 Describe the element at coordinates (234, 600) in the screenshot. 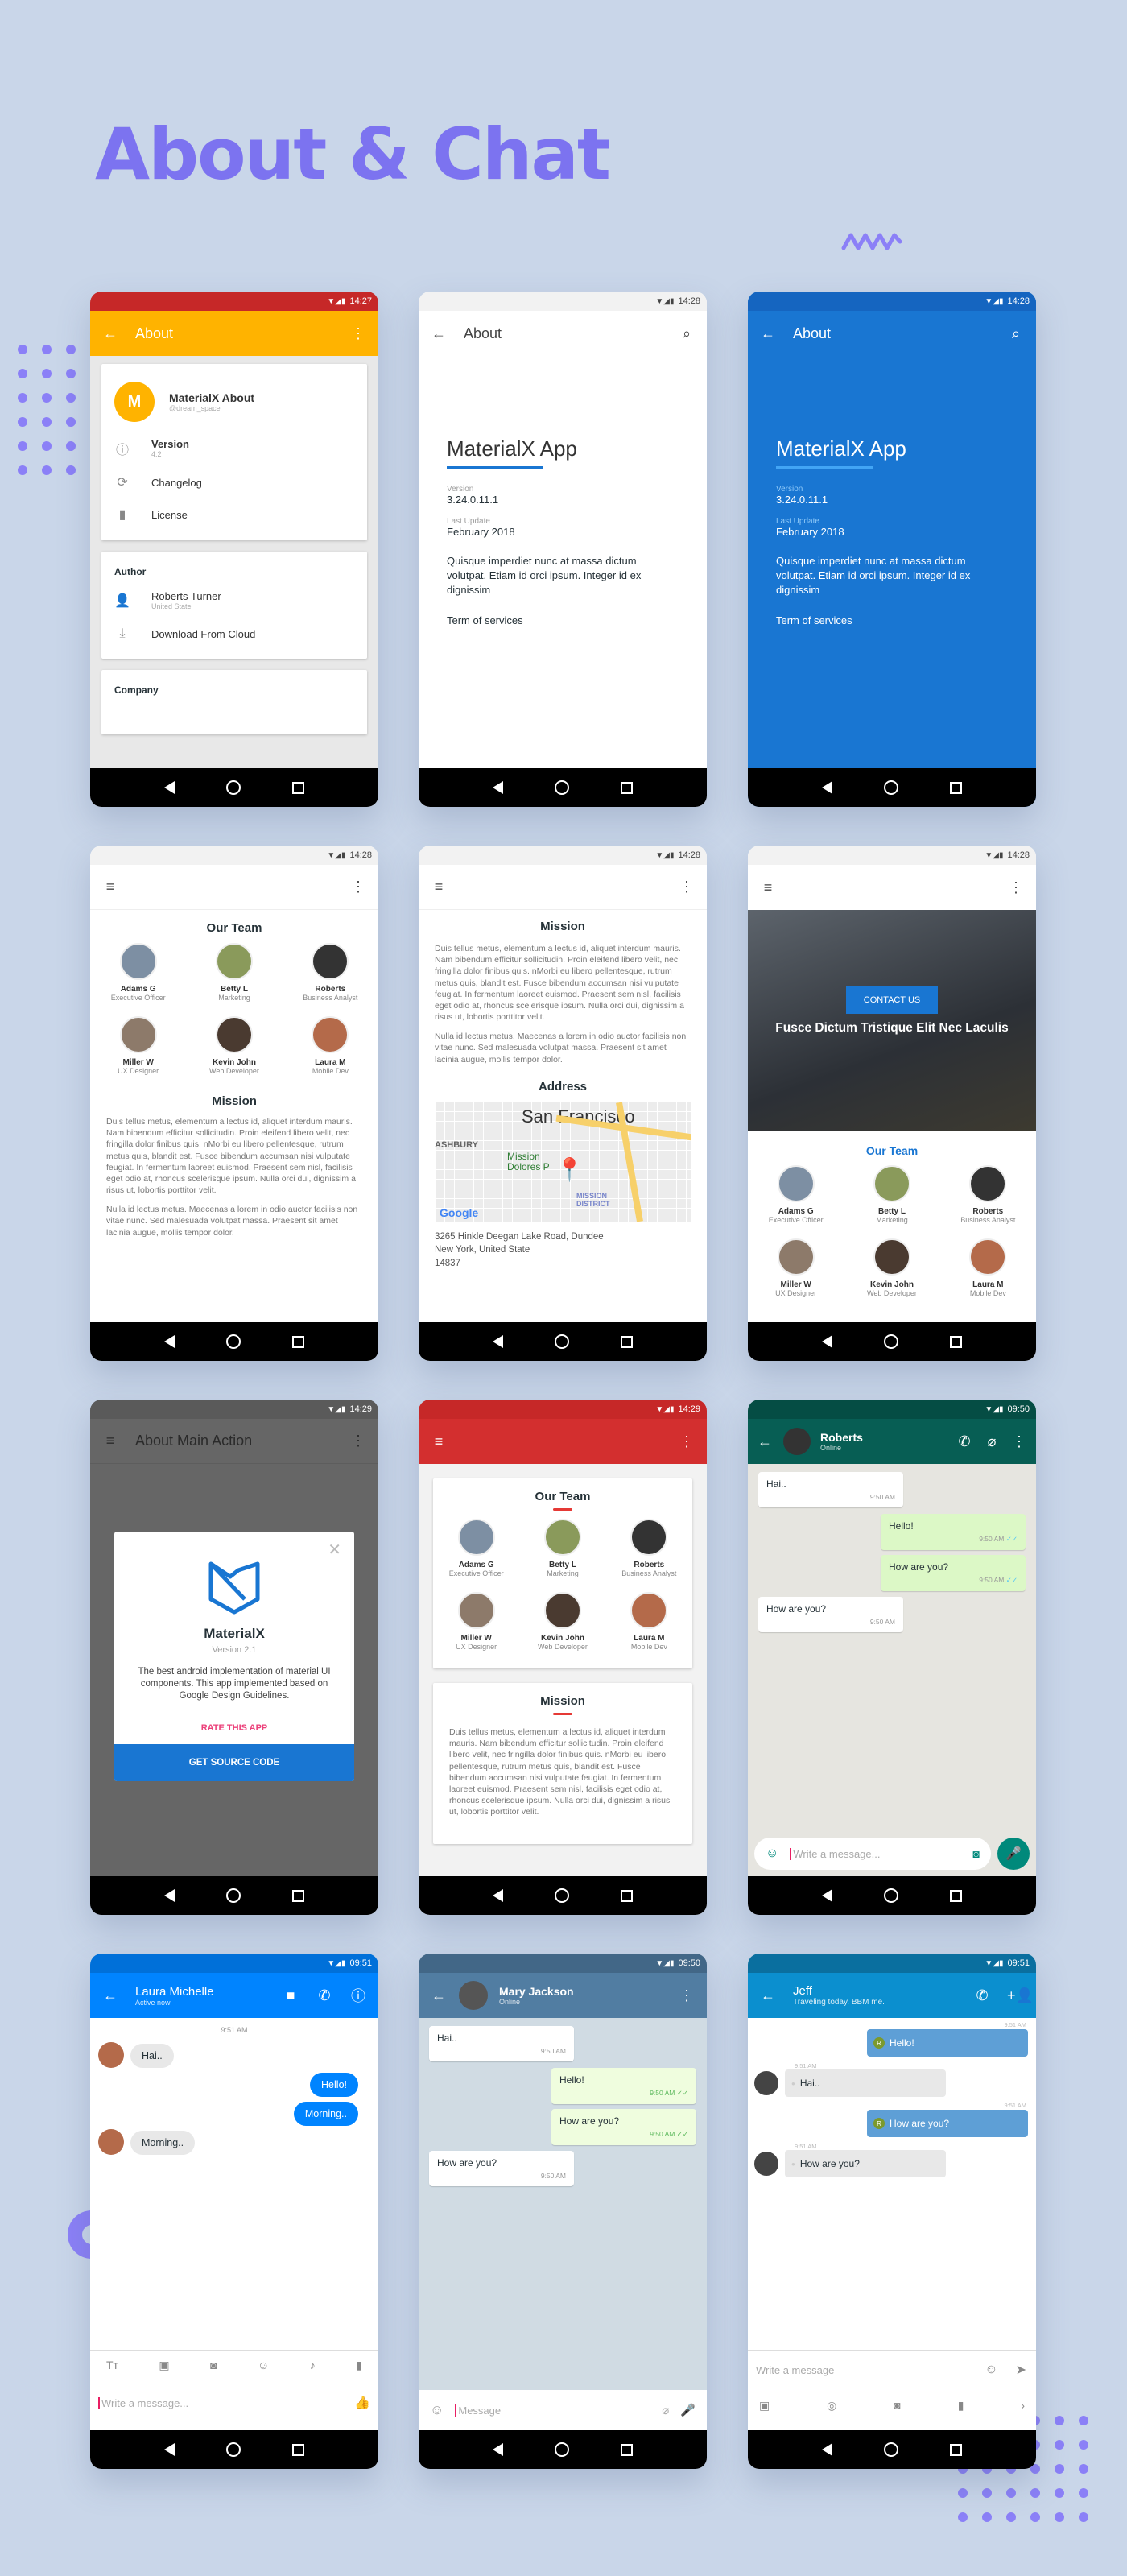

I see `author-row: 👤 Roberts Turner United State` at that location.